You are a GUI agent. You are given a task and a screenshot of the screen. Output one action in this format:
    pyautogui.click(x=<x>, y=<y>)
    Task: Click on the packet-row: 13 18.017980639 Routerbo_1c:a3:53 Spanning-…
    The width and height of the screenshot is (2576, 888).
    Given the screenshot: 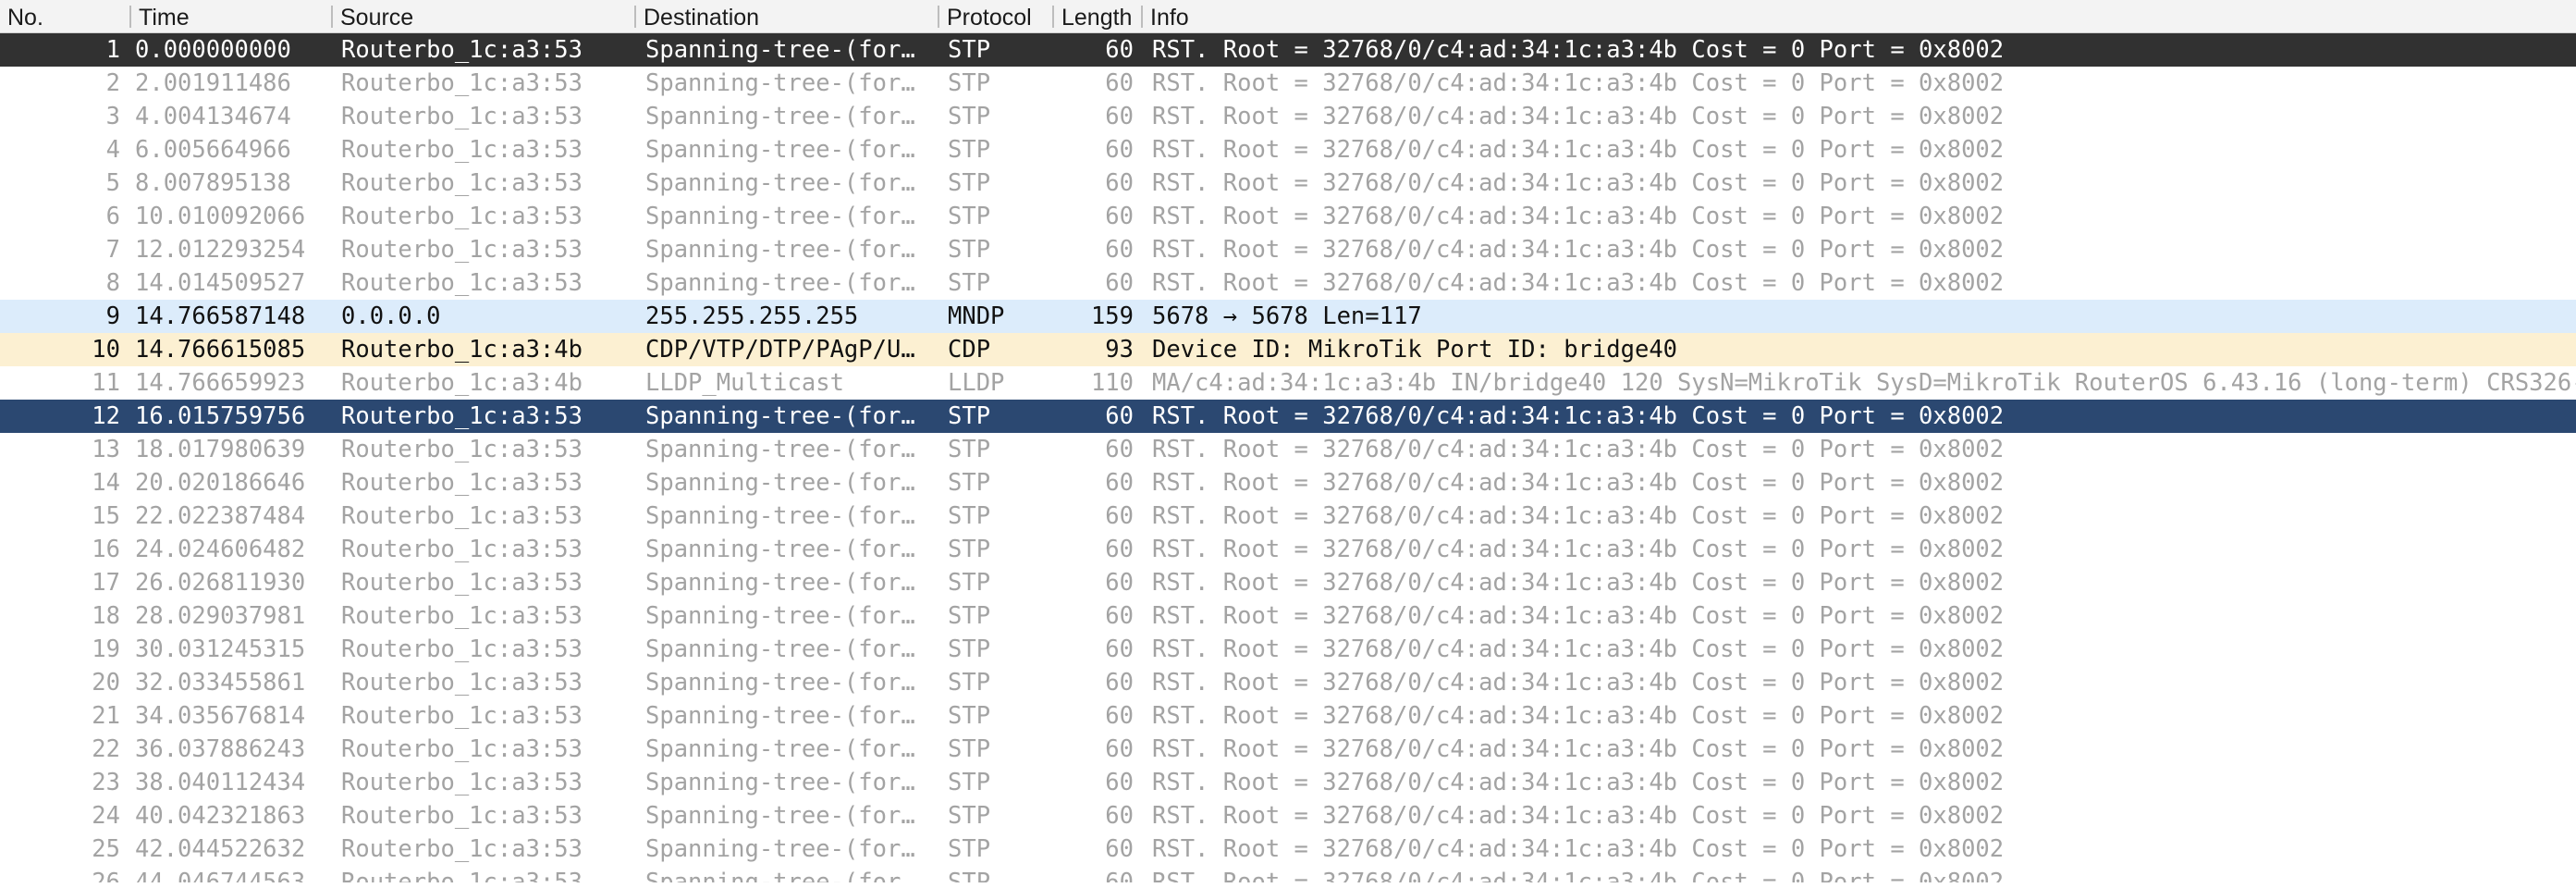 What is the action you would take?
    pyautogui.click(x=1288, y=450)
    